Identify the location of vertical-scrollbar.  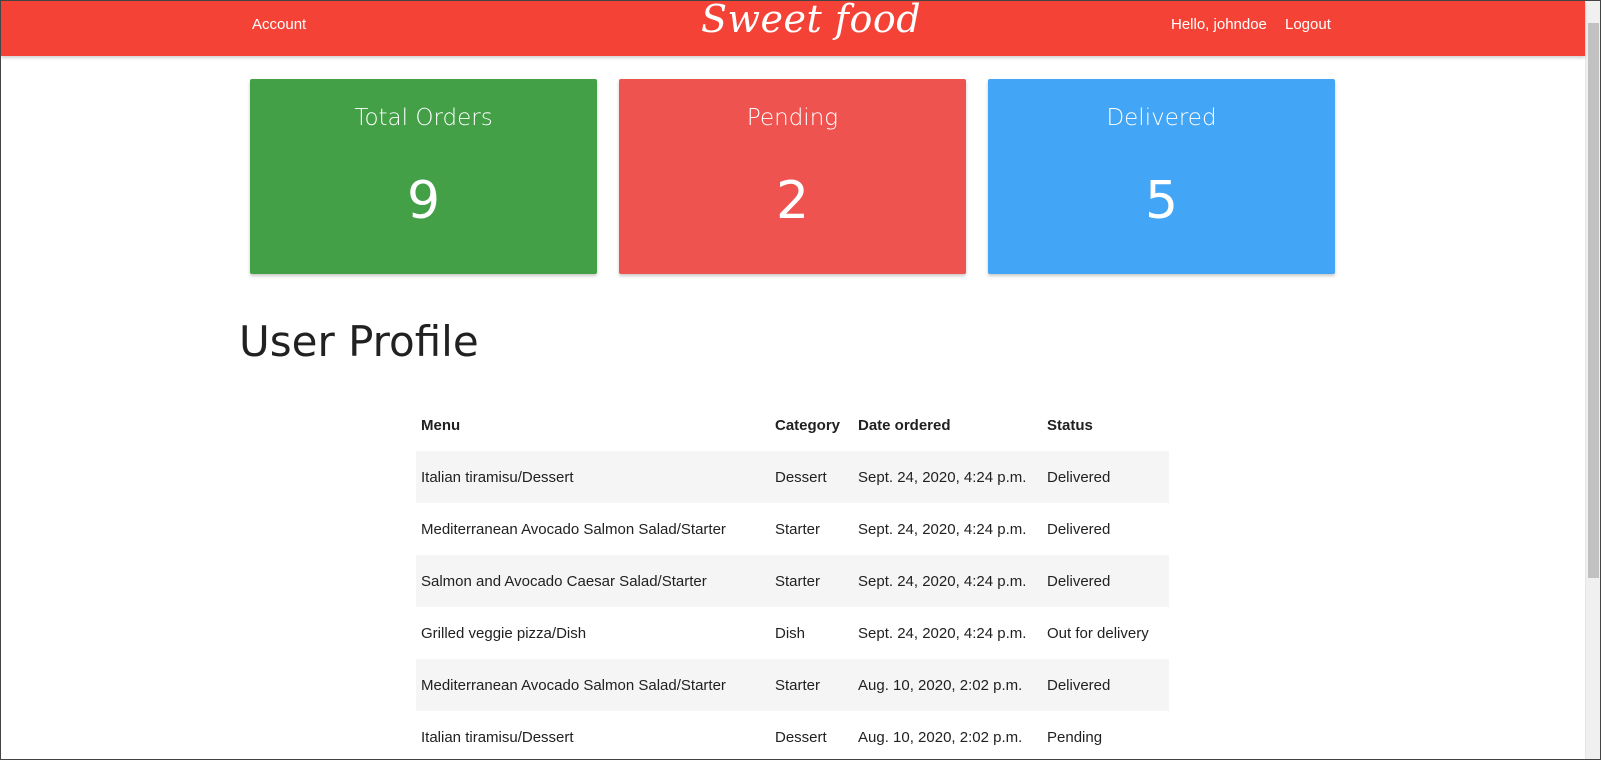
(1592, 380).